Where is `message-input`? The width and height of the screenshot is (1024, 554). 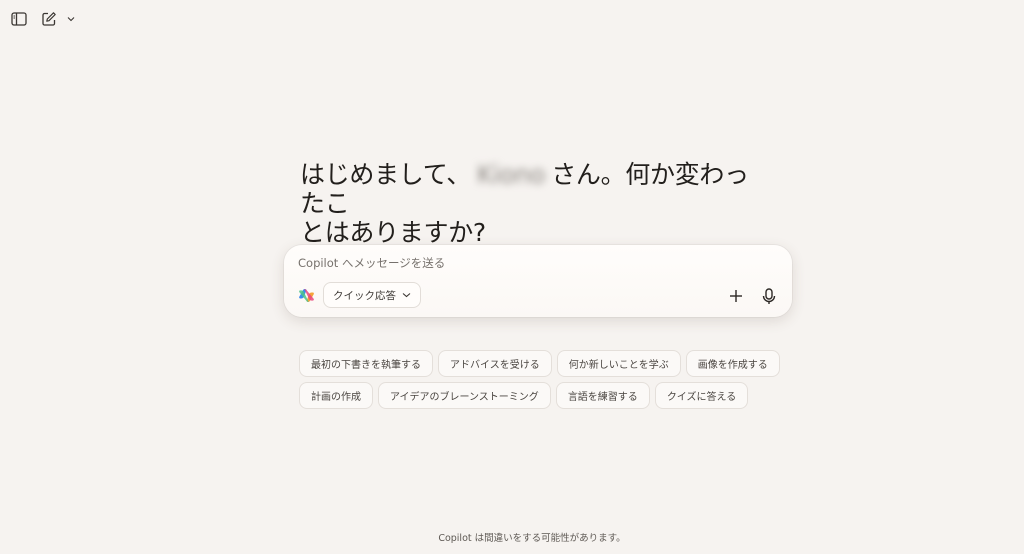
message-input is located at coordinates (533, 263).